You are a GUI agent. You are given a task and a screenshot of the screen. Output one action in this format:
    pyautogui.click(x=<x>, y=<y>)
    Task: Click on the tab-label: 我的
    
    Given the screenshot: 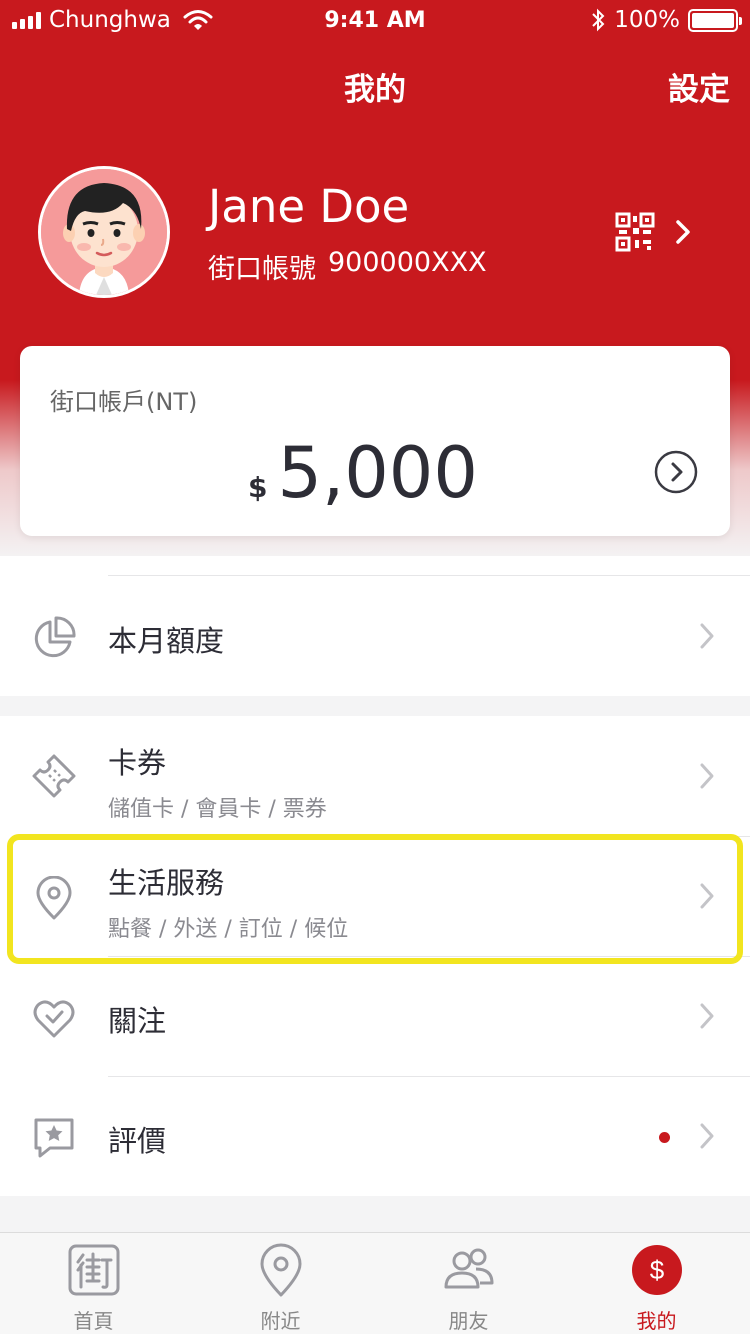 What is the action you would take?
    pyautogui.click(x=656, y=1321)
    